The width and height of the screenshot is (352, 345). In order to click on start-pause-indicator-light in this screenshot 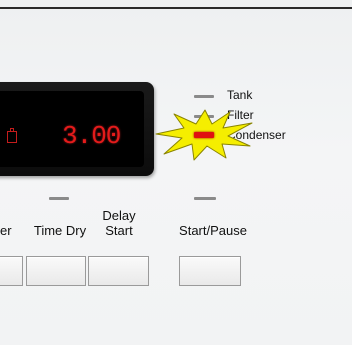, I will do `click(205, 198)`.